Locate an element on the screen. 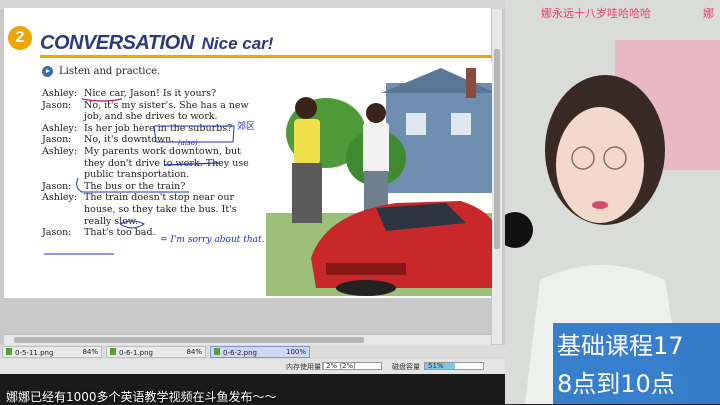 The image size is (720, 405). memory-bar-fill is located at coordinates (324, 366).